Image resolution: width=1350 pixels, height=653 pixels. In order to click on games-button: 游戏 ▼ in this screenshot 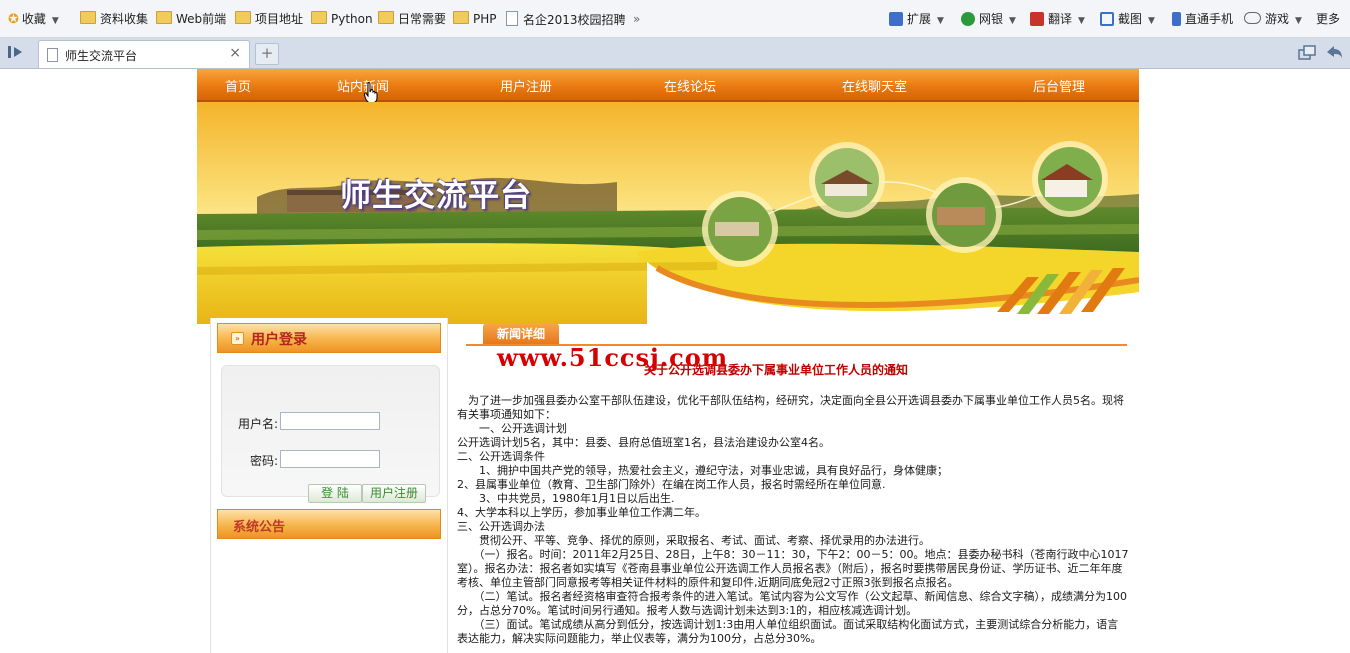, I will do `click(1273, 19)`.